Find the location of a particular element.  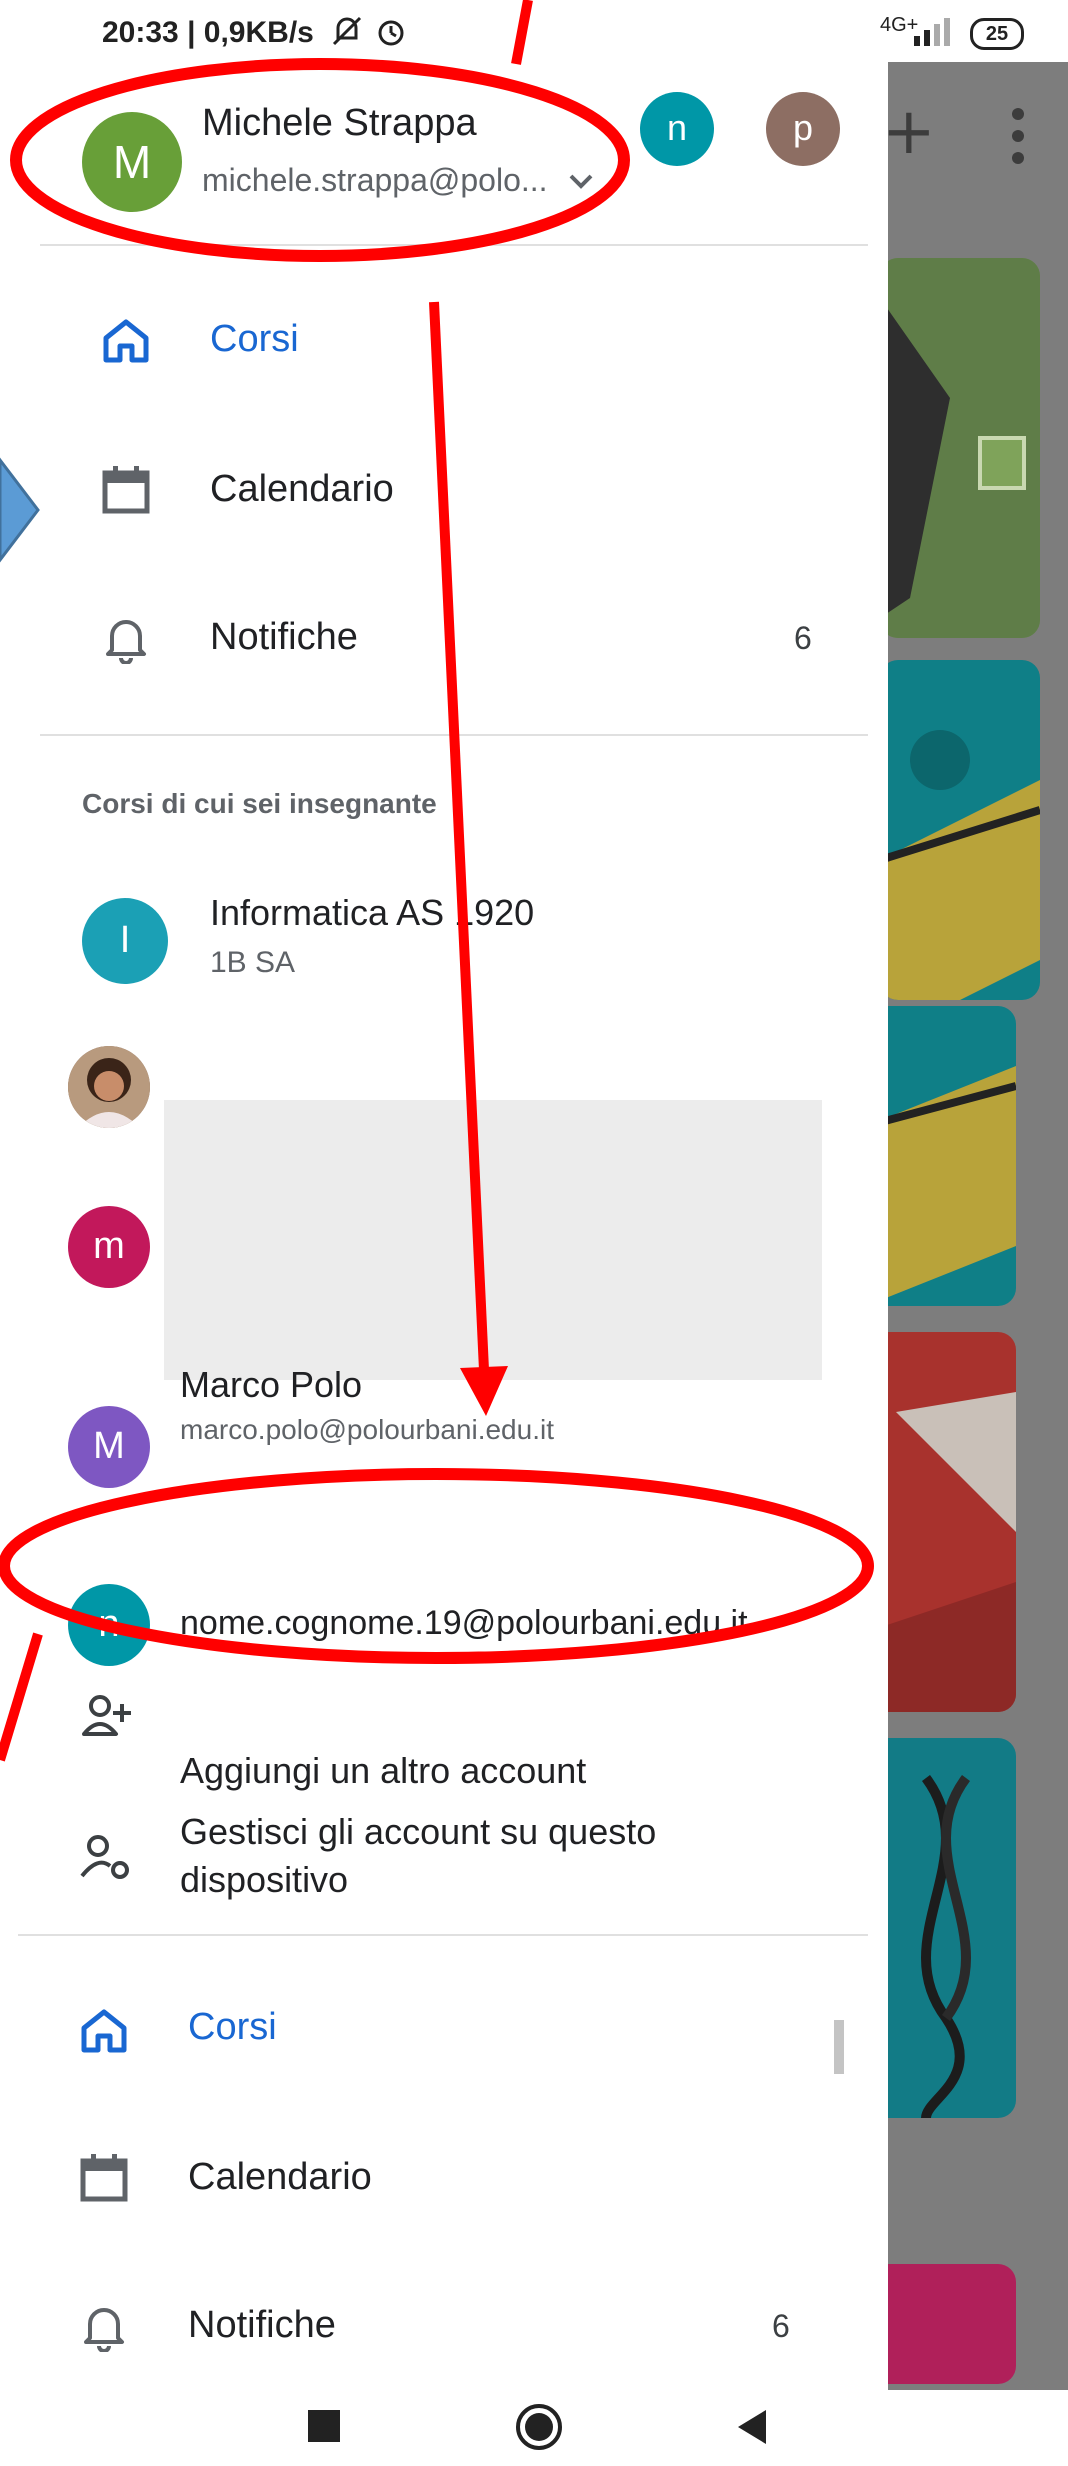

battery-icon: 25 is located at coordinates (997, 34).